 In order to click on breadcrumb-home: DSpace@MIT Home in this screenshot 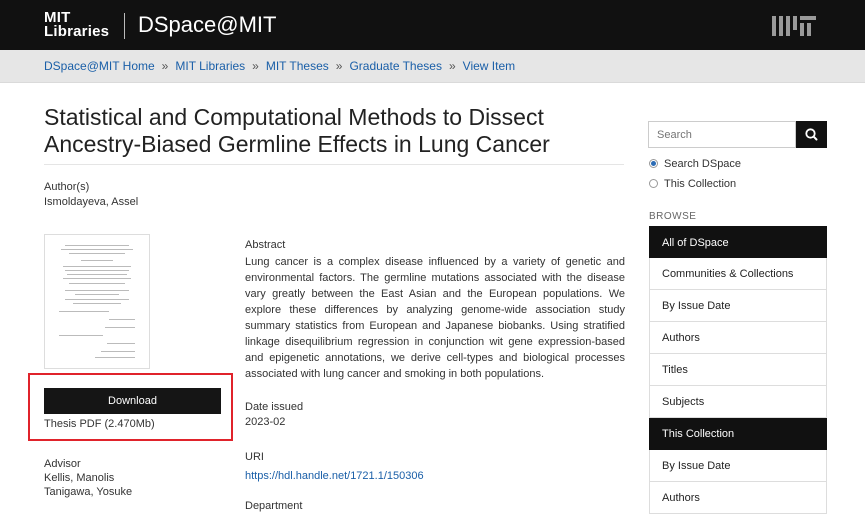, I will do `click(99, 66)`.